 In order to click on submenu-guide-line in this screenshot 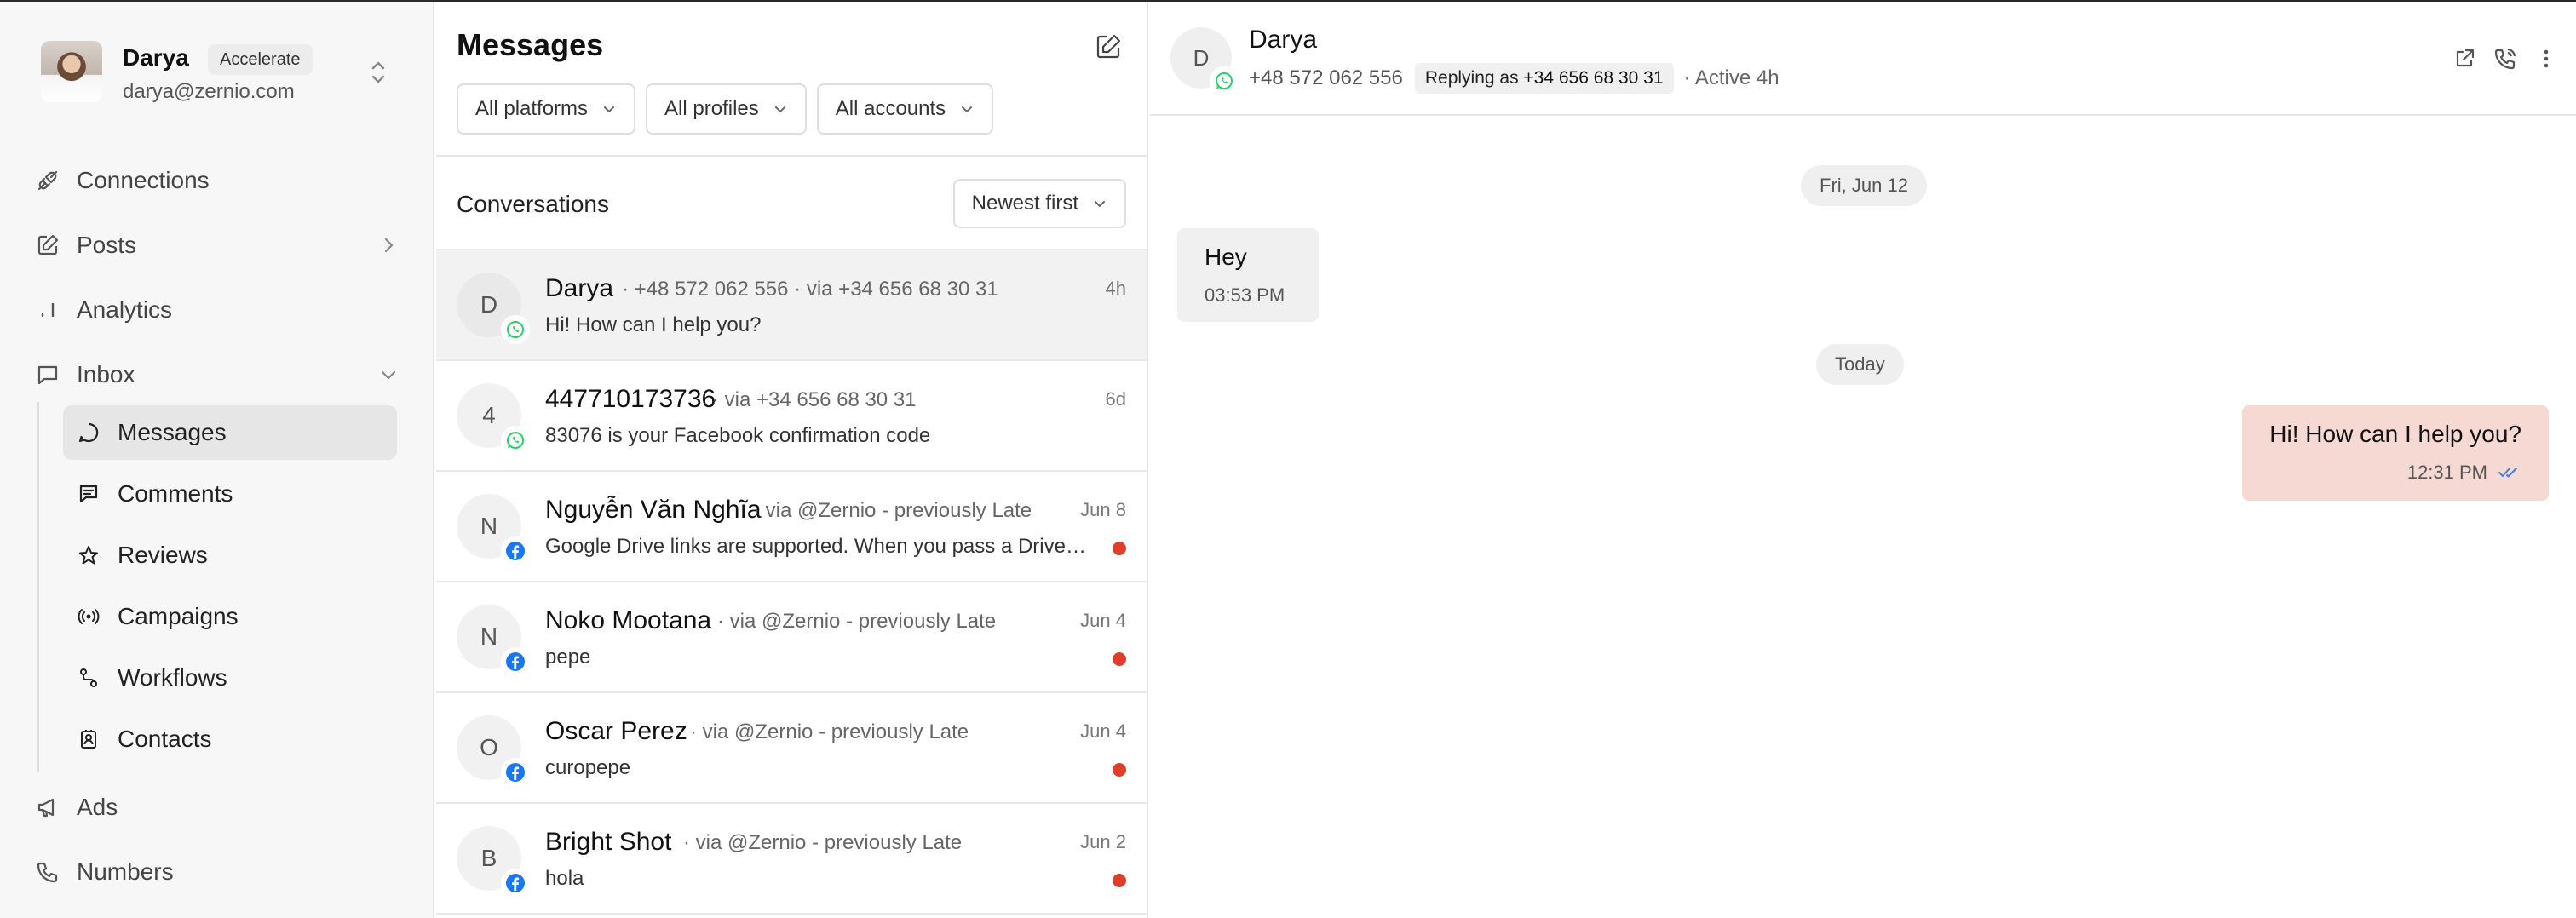, I will do `click(38, 587)`.